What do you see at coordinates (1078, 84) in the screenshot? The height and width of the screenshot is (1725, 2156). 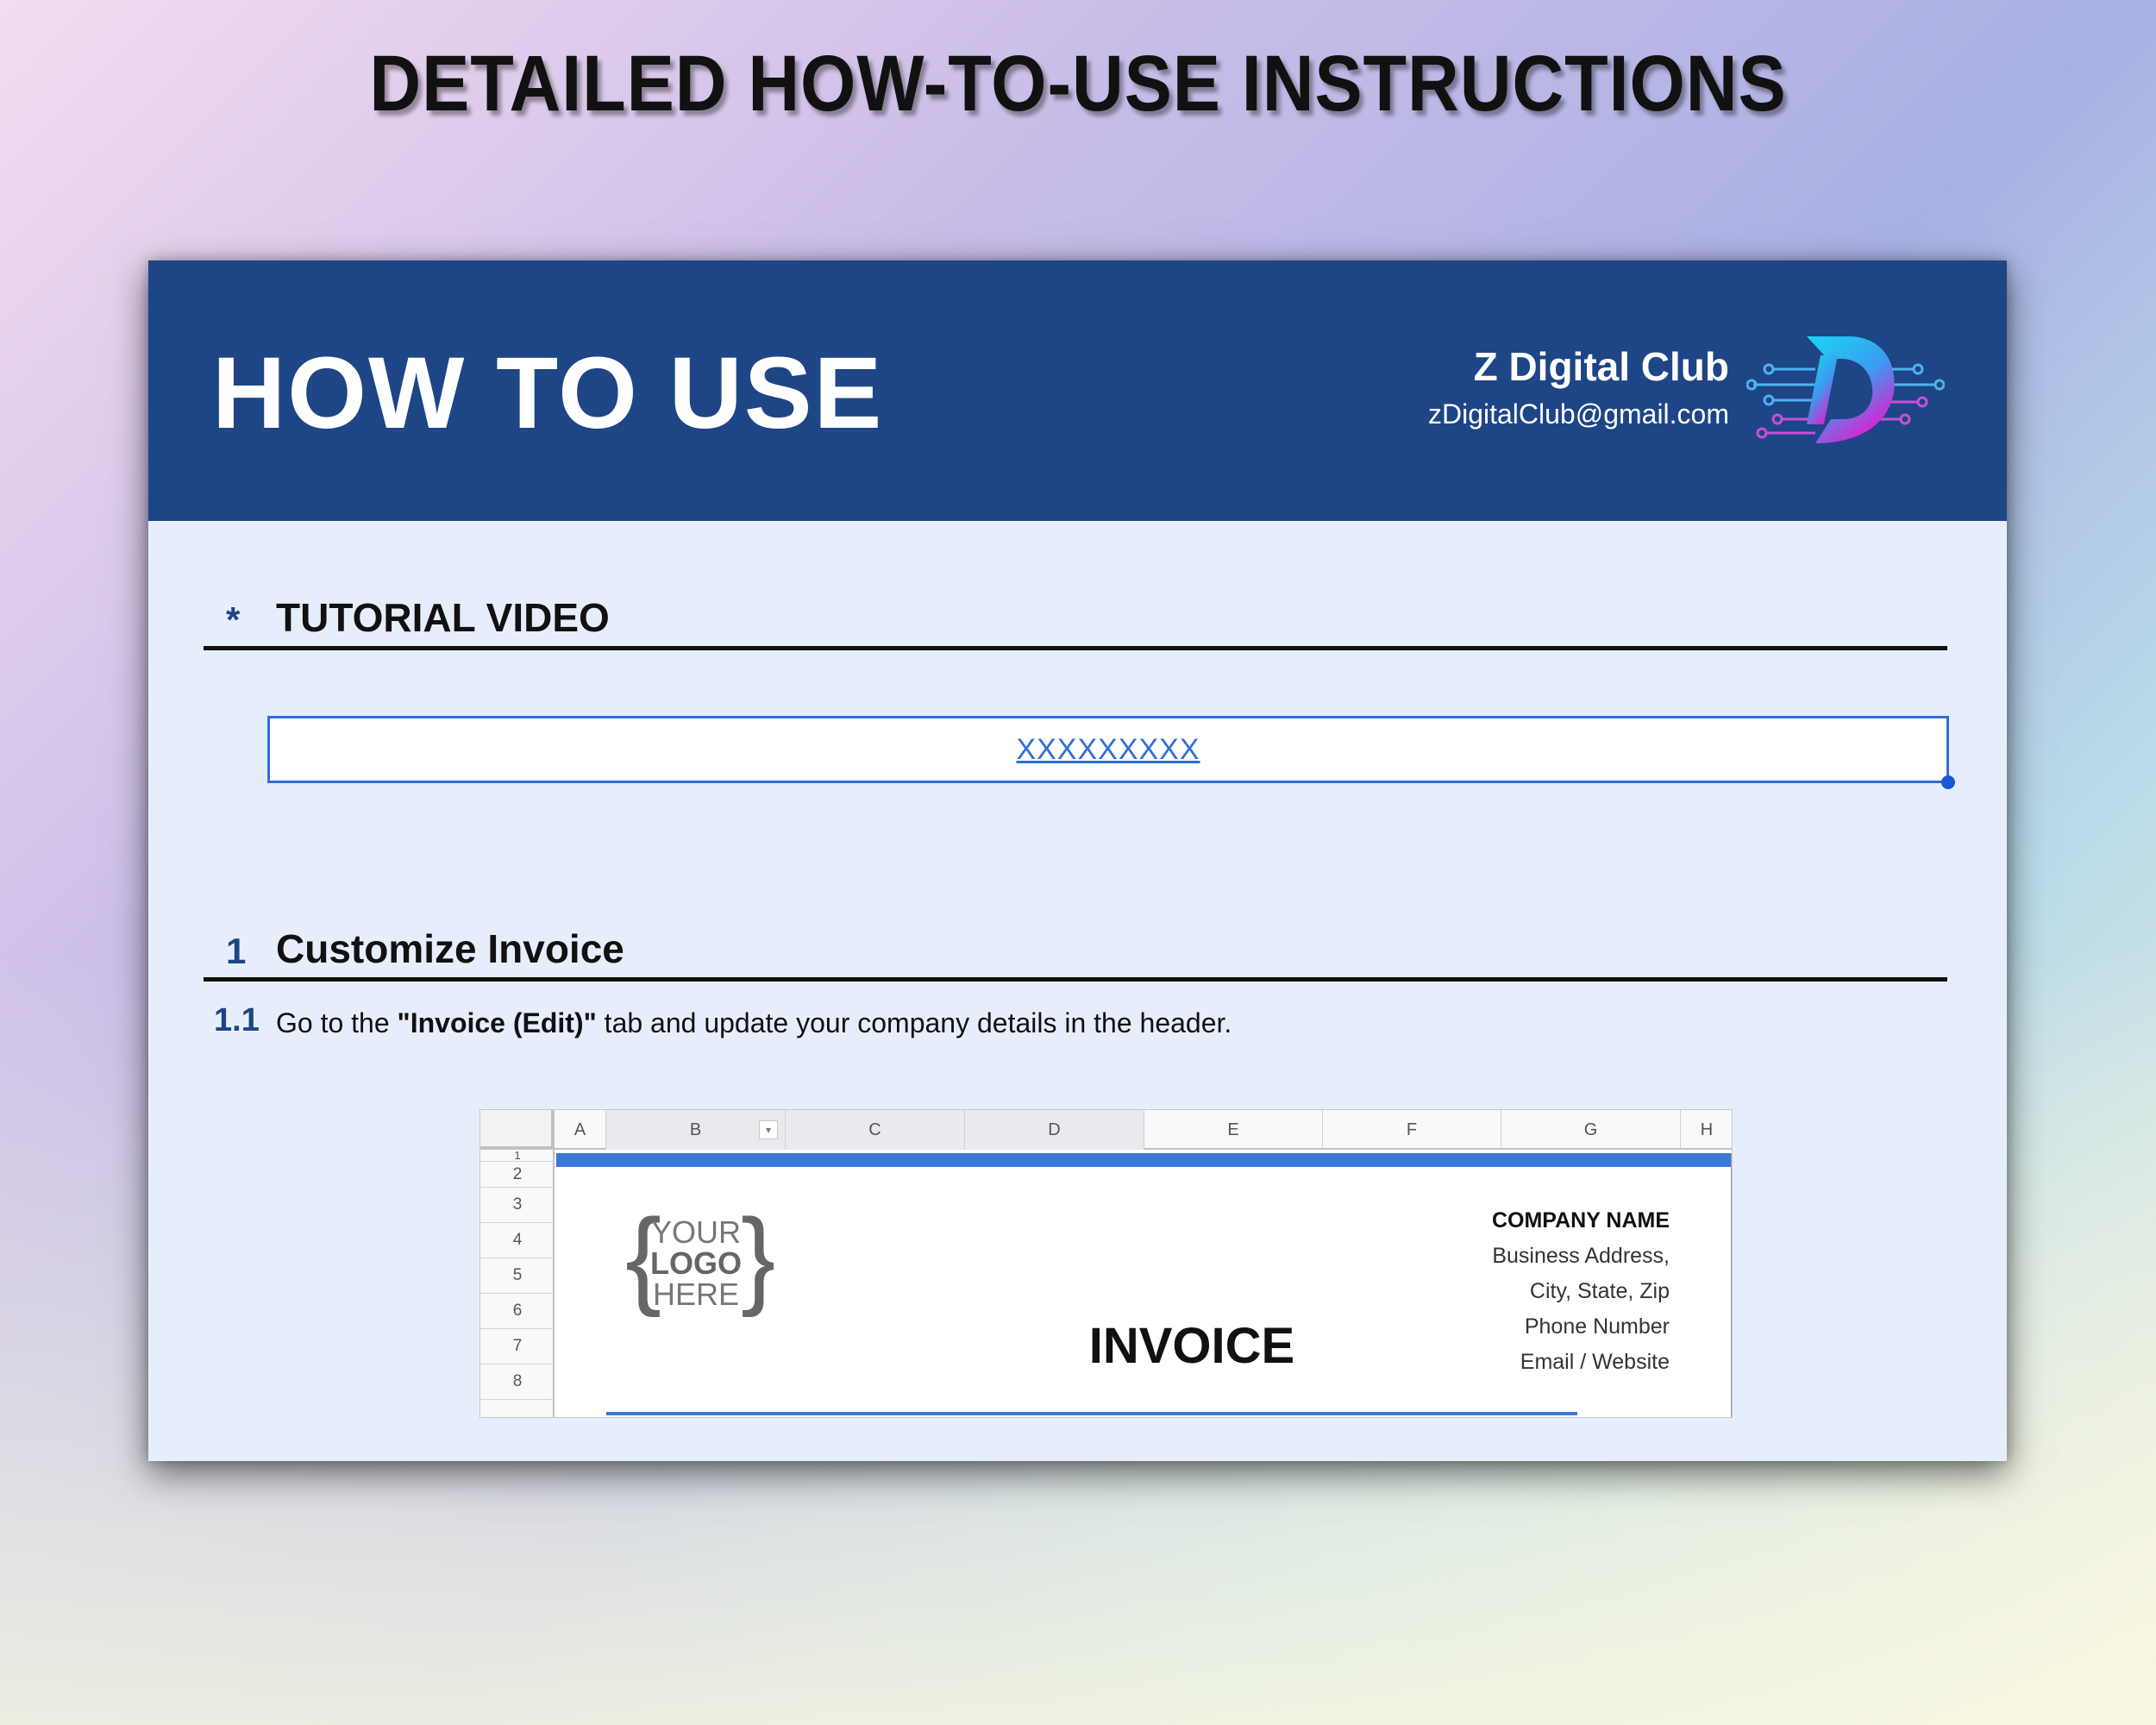 I see `page-title: DETAILED HOW-TO-USE INSTRUCTIONS` at bounding box center [1078, 84].